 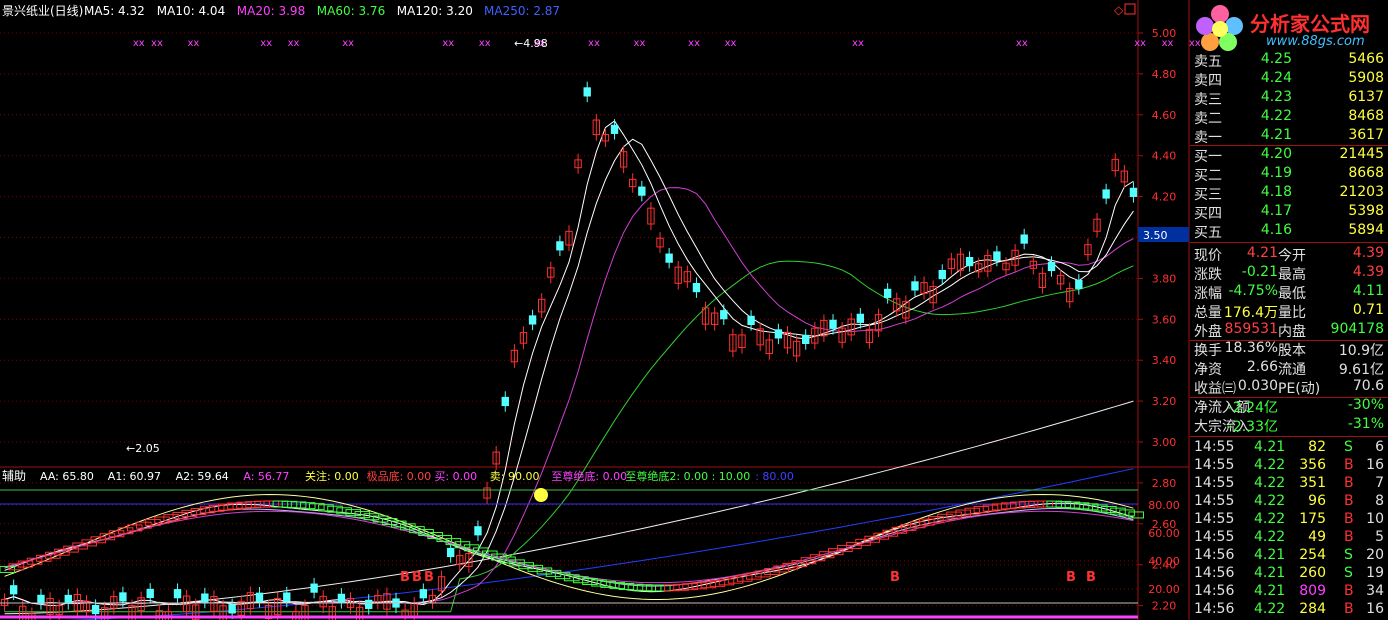 I want to click on order-book-row: 卖三 4.23 6137, so click(x=1289, y=98).